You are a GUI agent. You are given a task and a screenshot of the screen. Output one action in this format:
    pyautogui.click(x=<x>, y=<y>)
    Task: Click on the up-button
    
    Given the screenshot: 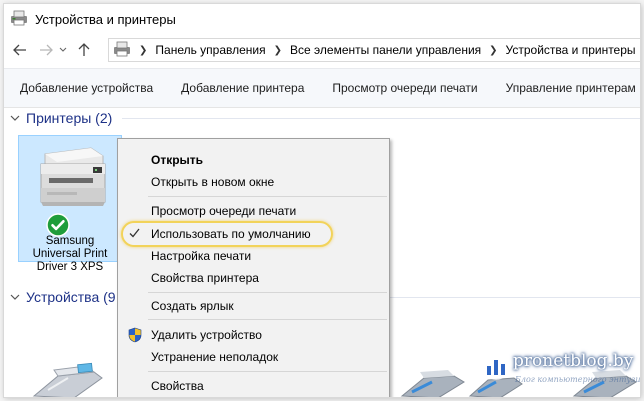 What is the action you would take?
    pyautogui.click(x=84, y=50)
    